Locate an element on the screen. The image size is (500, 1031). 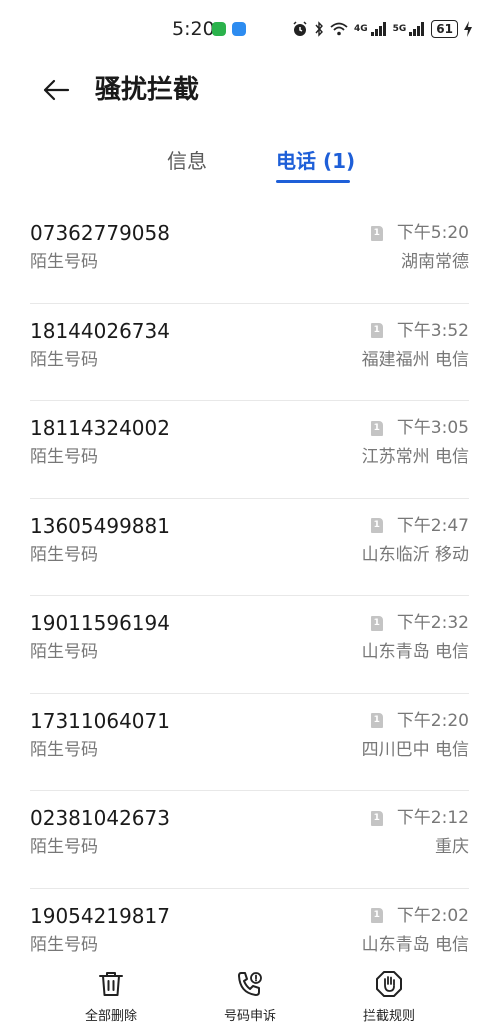
block-rules-label: 拦截规则 is located at coordinates (388, 1016).